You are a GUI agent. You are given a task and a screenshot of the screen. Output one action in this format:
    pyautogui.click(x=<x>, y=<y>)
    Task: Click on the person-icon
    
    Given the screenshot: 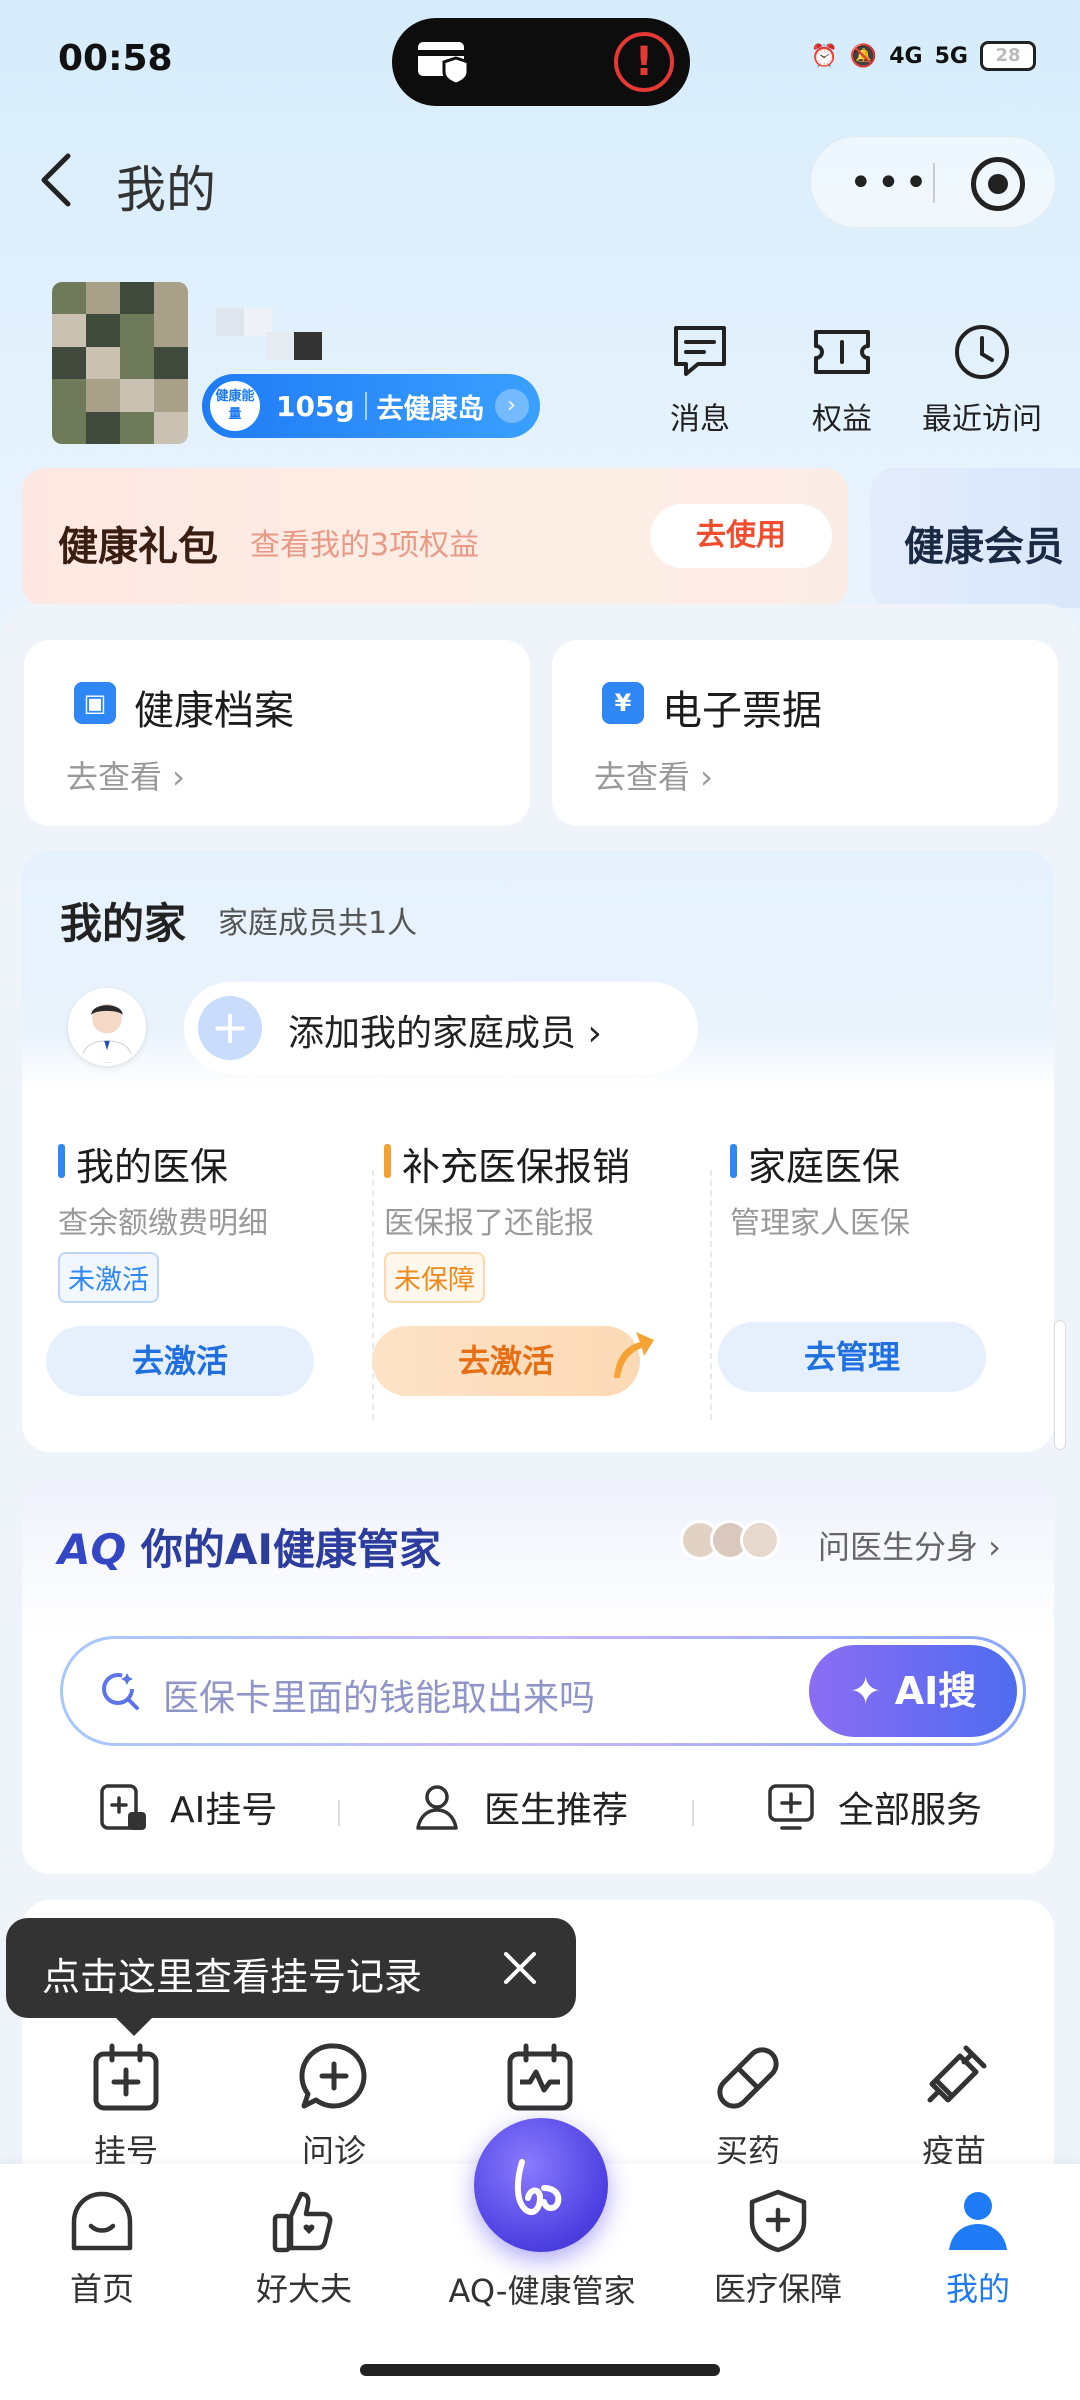 What is the action you would take?
    pyautogui.click(x=978, y=2221)
    